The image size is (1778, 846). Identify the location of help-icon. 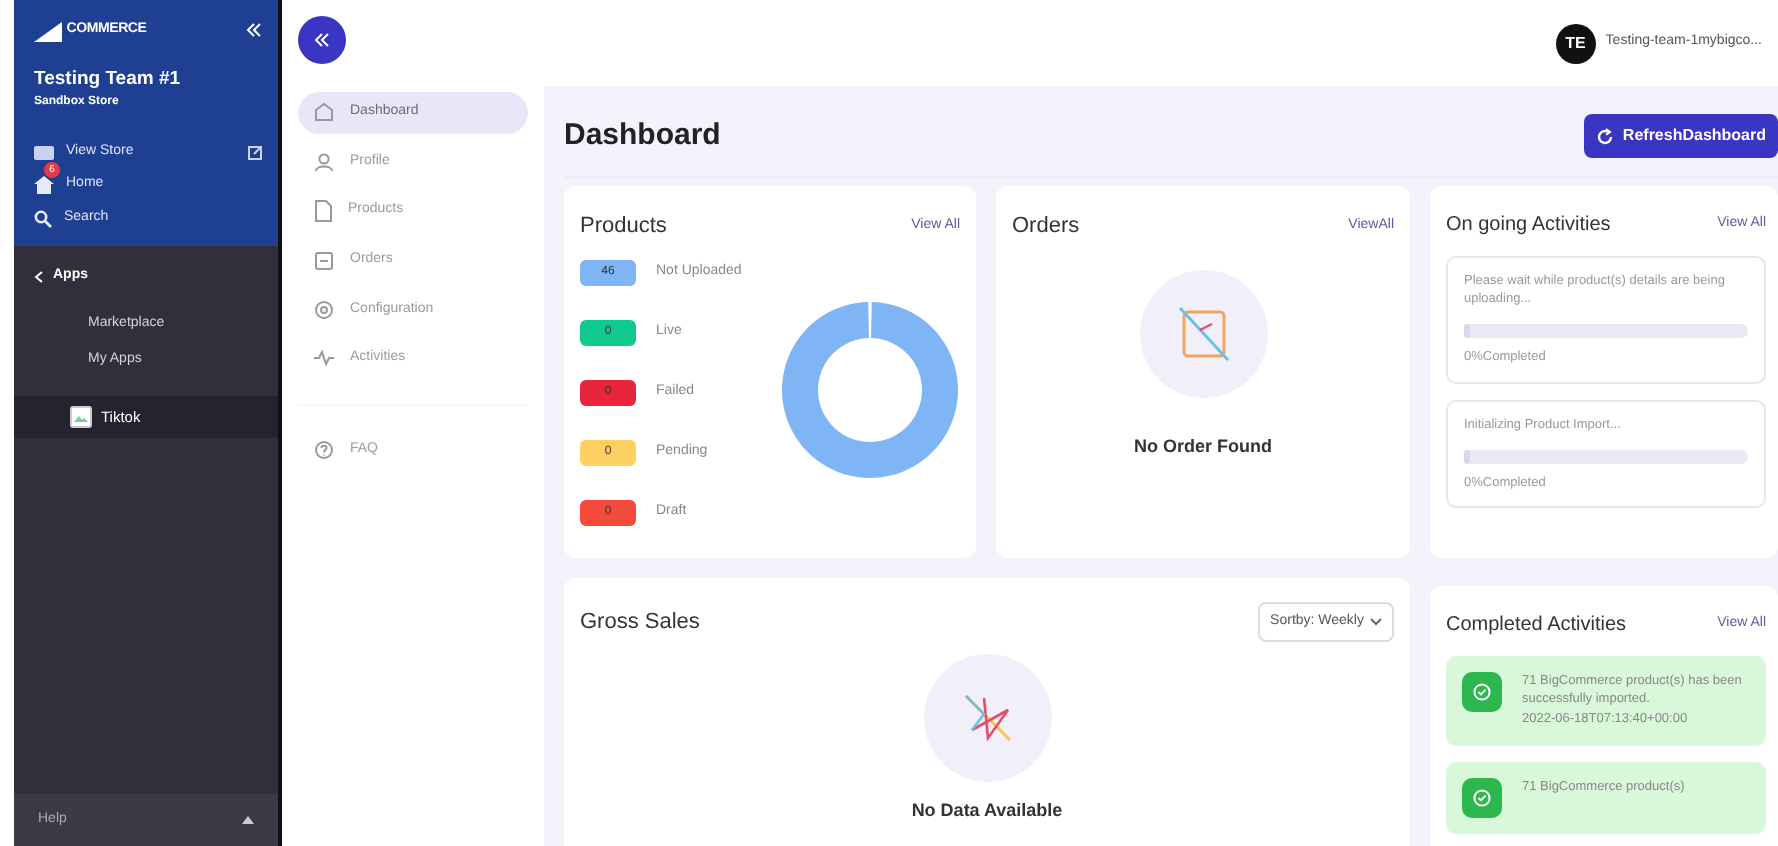
(324, 449).